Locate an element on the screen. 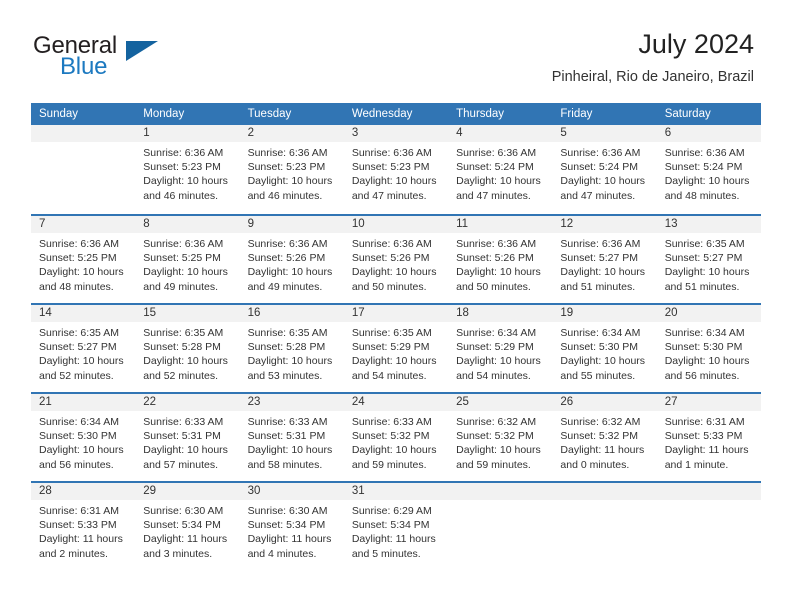 Image resolution: width=792 pixels, height=612 pixels. page-subtitle: Pinheiral, Rio de Janeiro, Brazil is located at coordinates (652, 77).